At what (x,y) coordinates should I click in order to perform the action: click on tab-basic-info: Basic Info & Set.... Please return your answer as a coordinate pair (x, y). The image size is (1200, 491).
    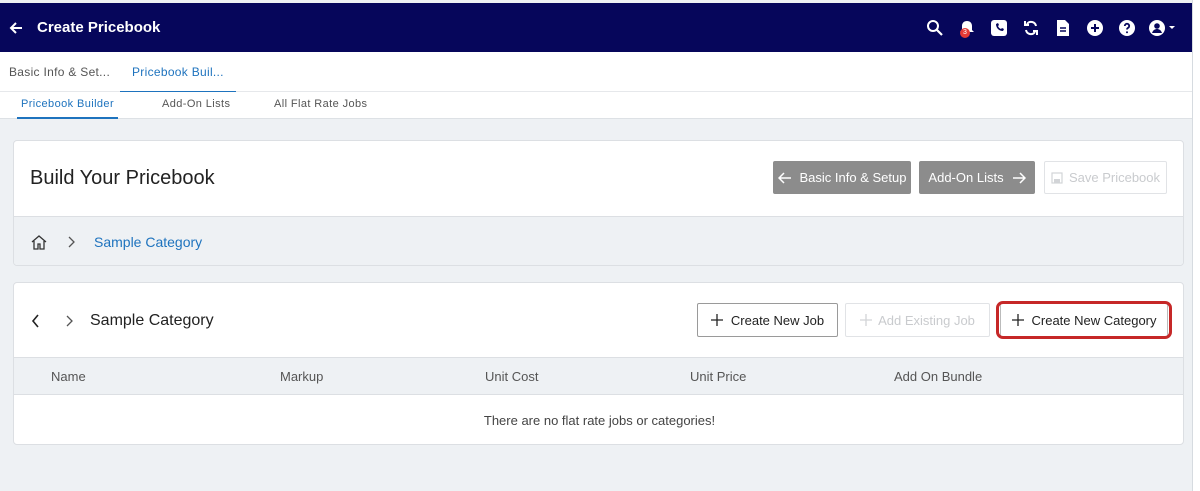
    Looking at the image, I should click on (59, 72).